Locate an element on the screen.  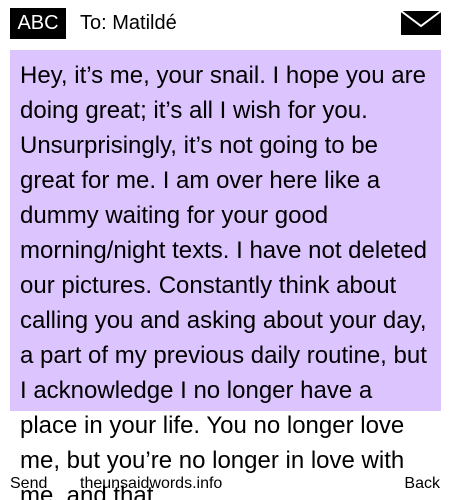
send-softkey: Send is located at coordinates (28, 484).